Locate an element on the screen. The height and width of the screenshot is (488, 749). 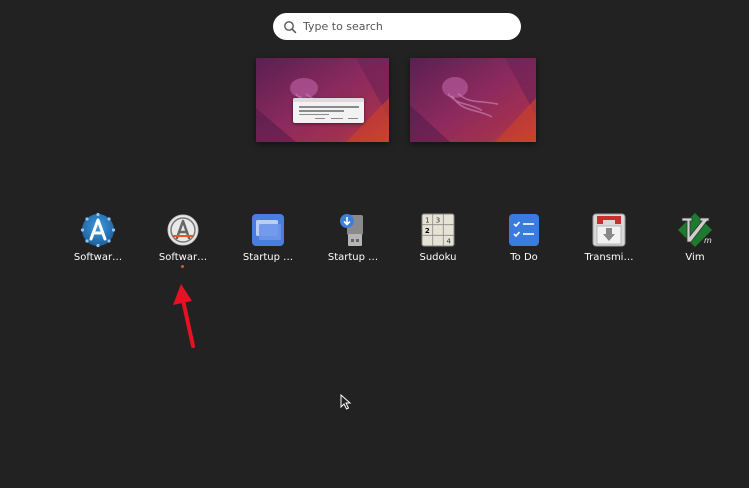
search-input is located at coordinates (405, 26).